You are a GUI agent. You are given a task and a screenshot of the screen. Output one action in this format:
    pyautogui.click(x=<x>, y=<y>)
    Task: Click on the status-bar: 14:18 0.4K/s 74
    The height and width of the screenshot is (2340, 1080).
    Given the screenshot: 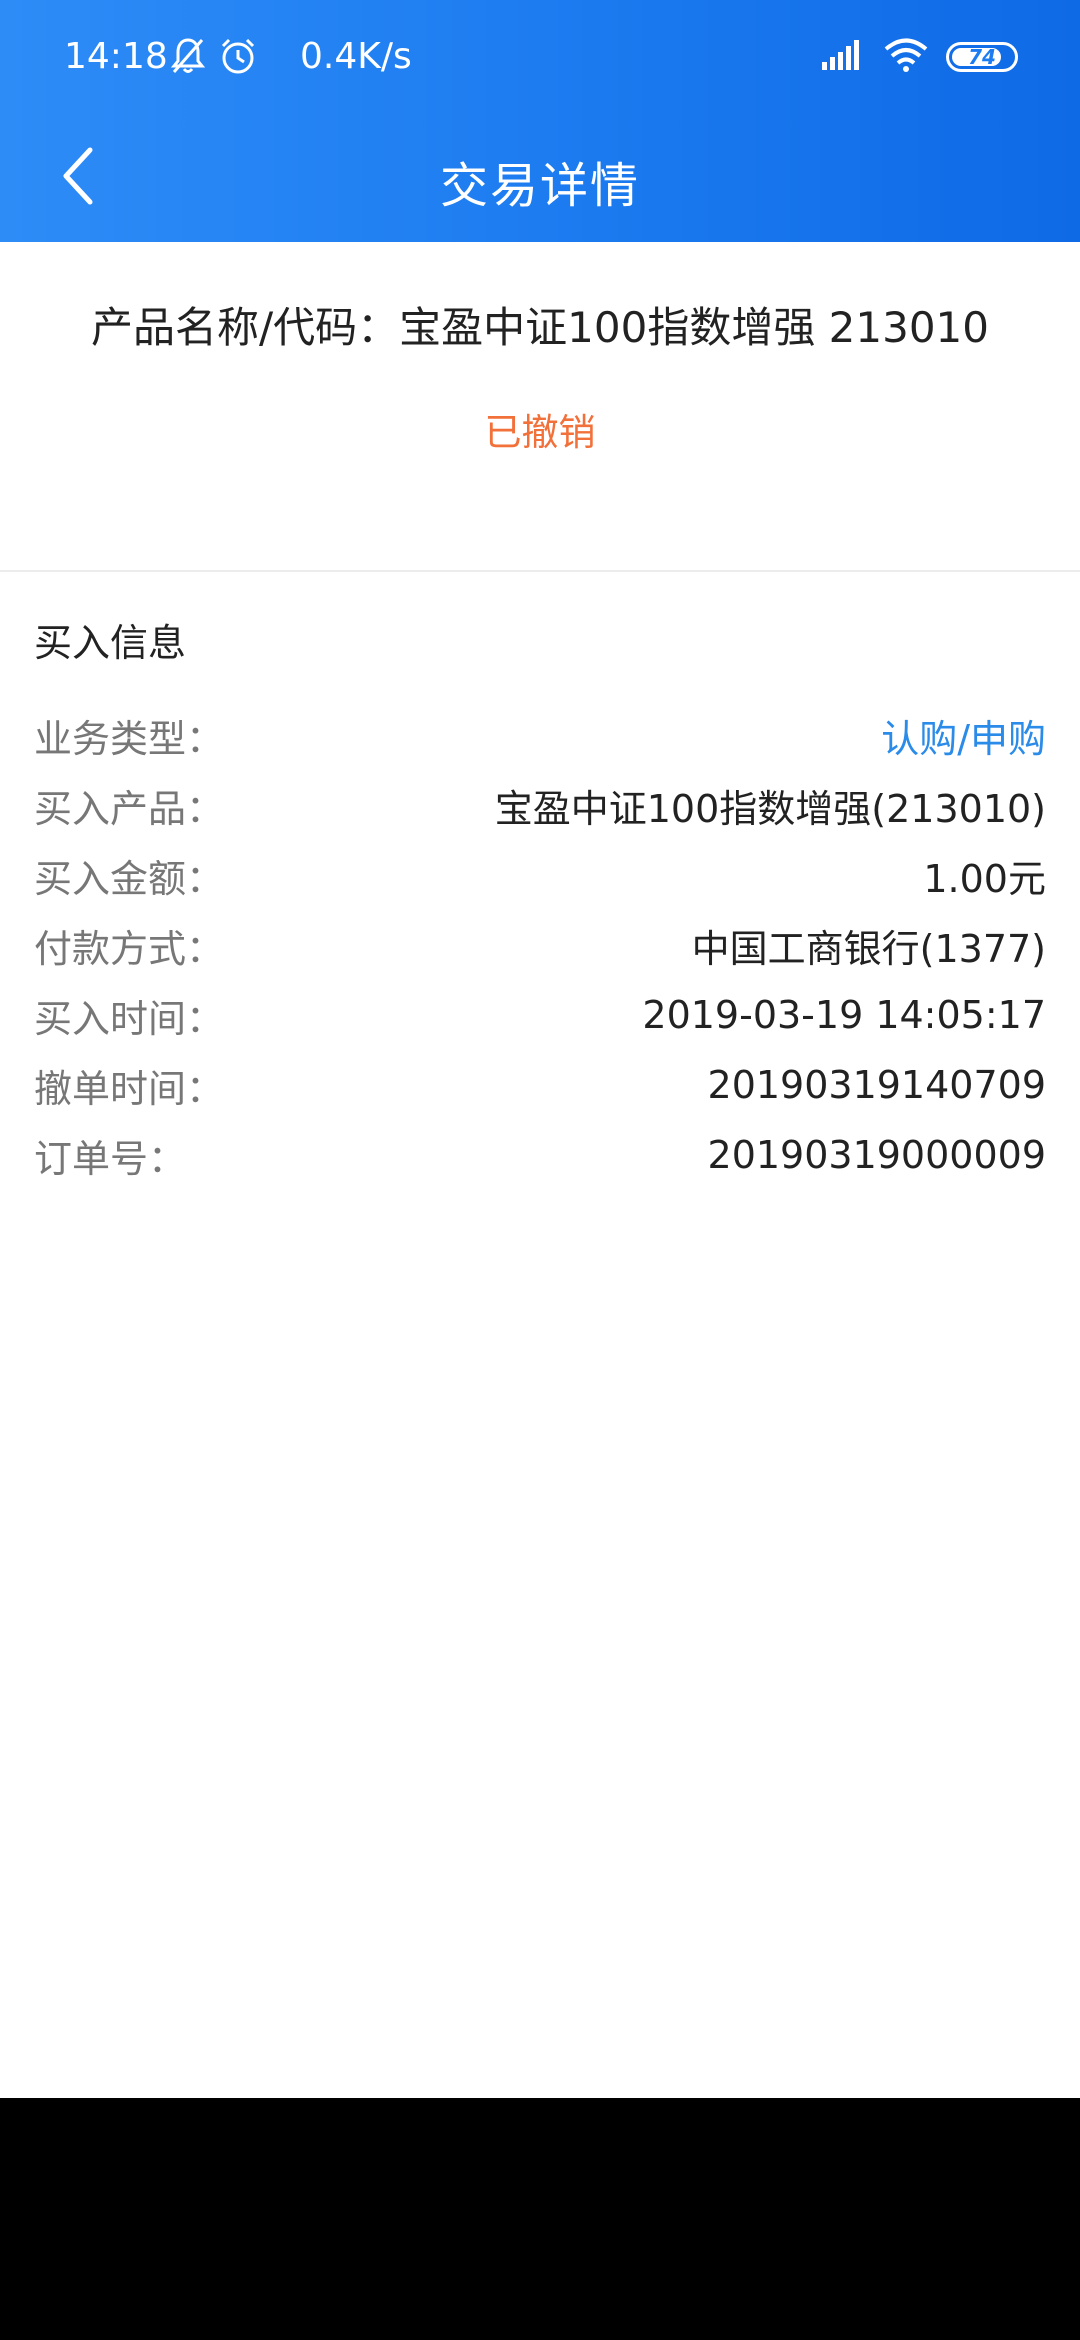 What is the action you would take?
    pyautogui.click(x=540, y=55)
    